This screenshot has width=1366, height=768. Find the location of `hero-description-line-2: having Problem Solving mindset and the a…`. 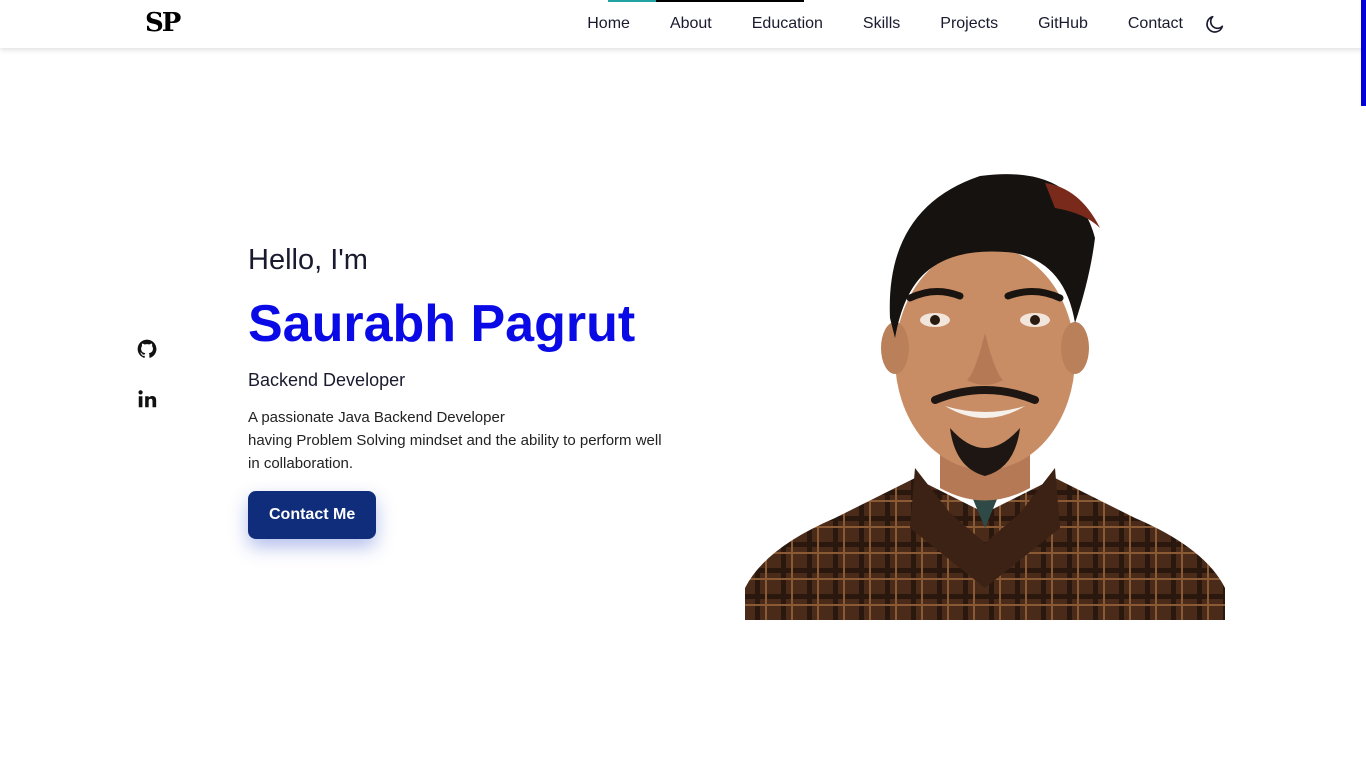

hero-description-line-2: having Problem Solving mindset and the a… is located at coordinates (455, 440).